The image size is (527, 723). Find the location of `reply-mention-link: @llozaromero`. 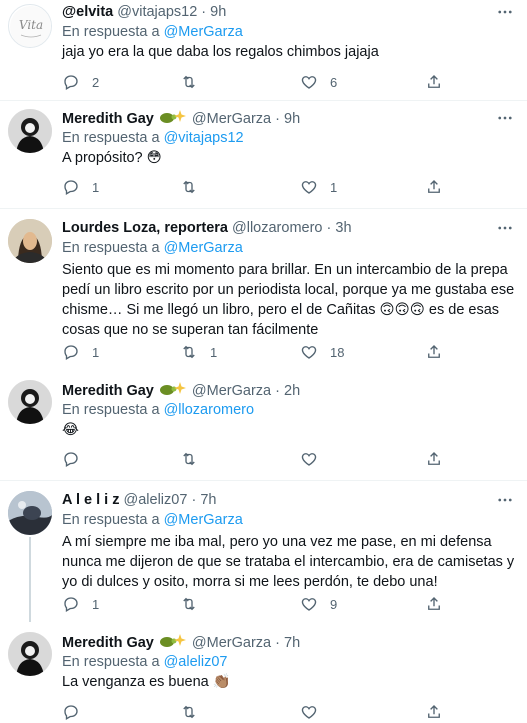

reply-mention-link: @llozaromero is located at coordinates (209, 410).